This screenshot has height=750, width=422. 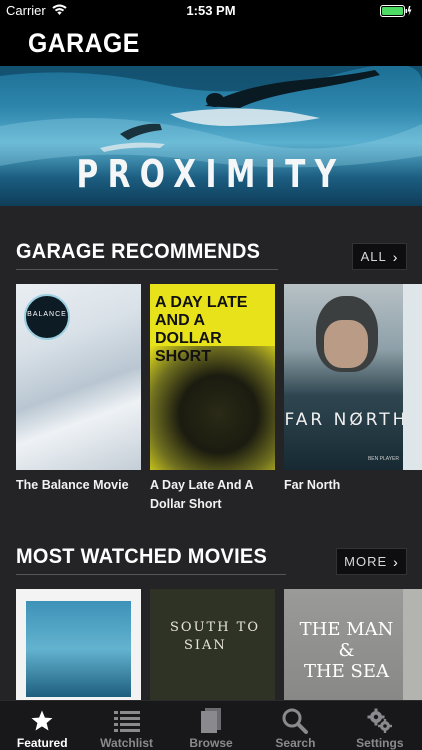 What do you see at coordinates (346, 629) in the screenshot?
I see `poster-text-line: THE MAN` at bounding box center [346, 629].